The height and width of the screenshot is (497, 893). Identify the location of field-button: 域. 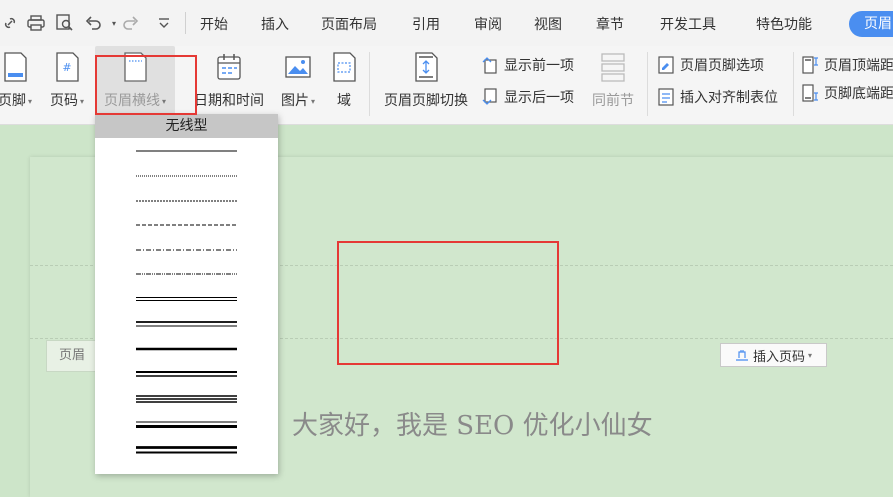
(344, 81).